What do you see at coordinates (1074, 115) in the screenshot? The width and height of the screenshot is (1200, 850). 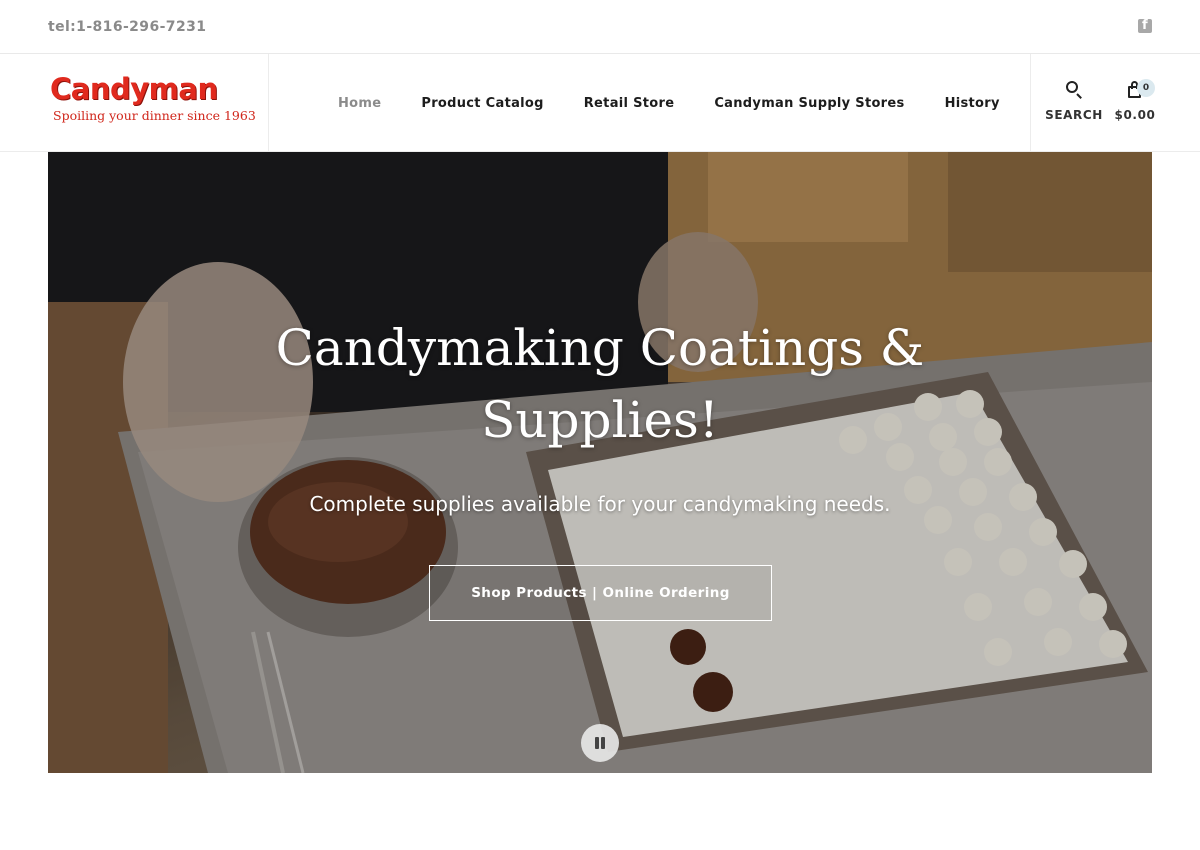 I see `search-label: SEARCH` at bounding box center [1074, 115].